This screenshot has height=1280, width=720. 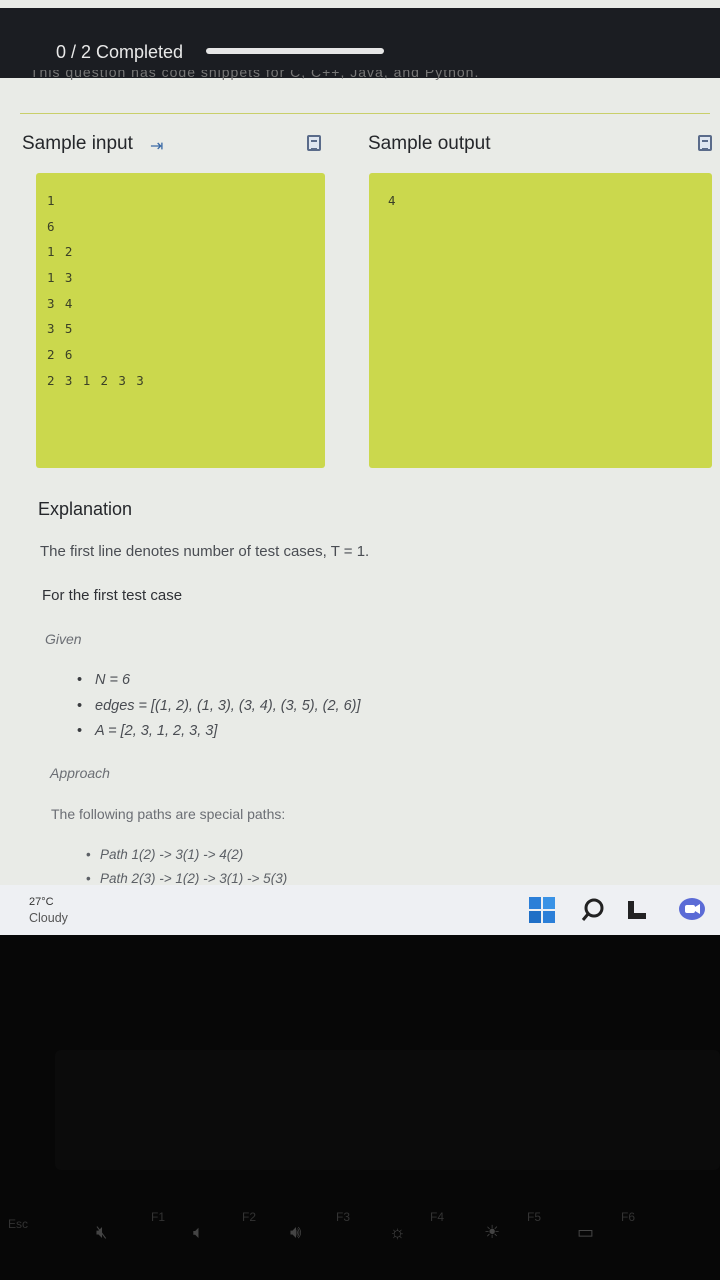 I want to click on sample-output-title: Sample output, so click(x=429, y=143).